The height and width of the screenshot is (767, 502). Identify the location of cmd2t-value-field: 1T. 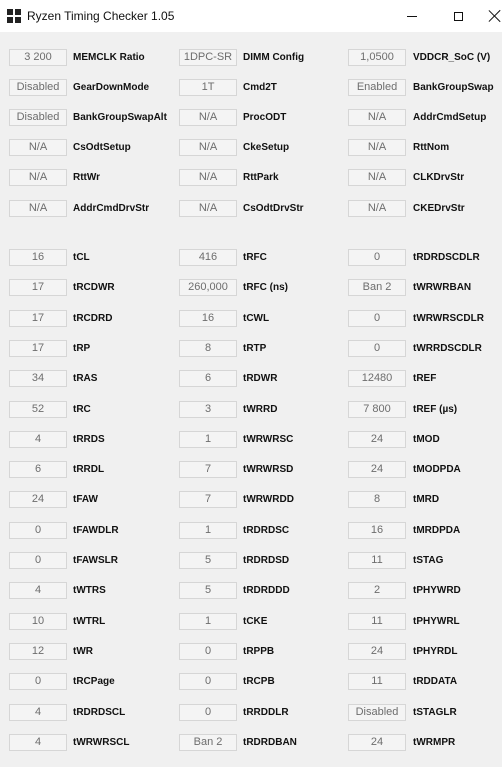
(208, 87).